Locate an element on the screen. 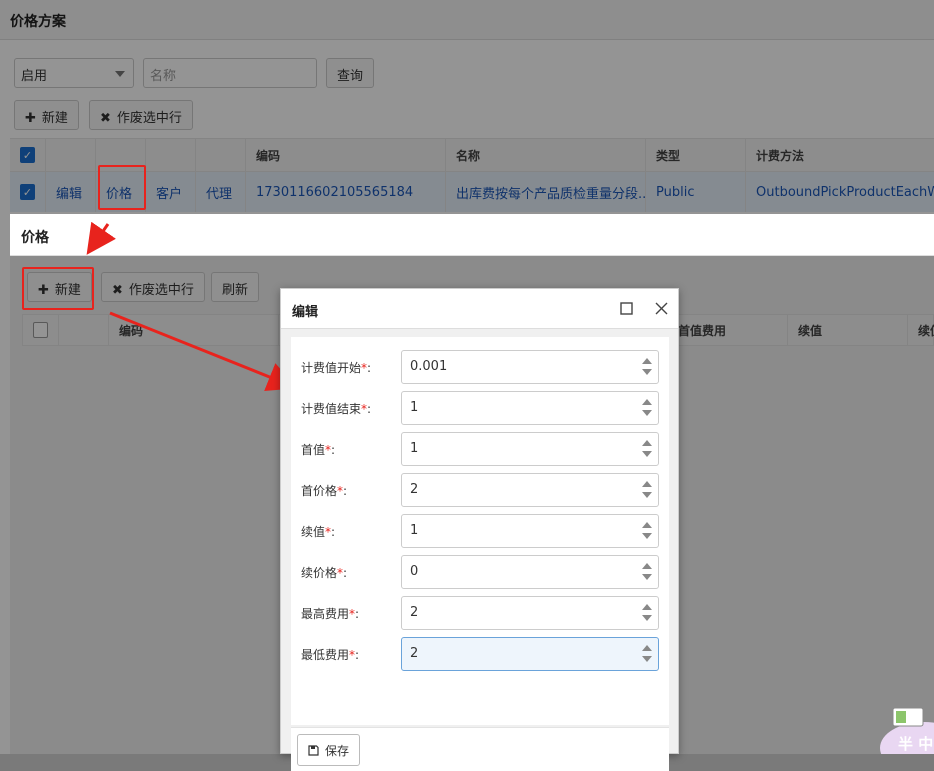 Image resolution: width=934 pixels, height=771 pixels. form-row: 首值*: 1 is located at coordinates (480, 449).